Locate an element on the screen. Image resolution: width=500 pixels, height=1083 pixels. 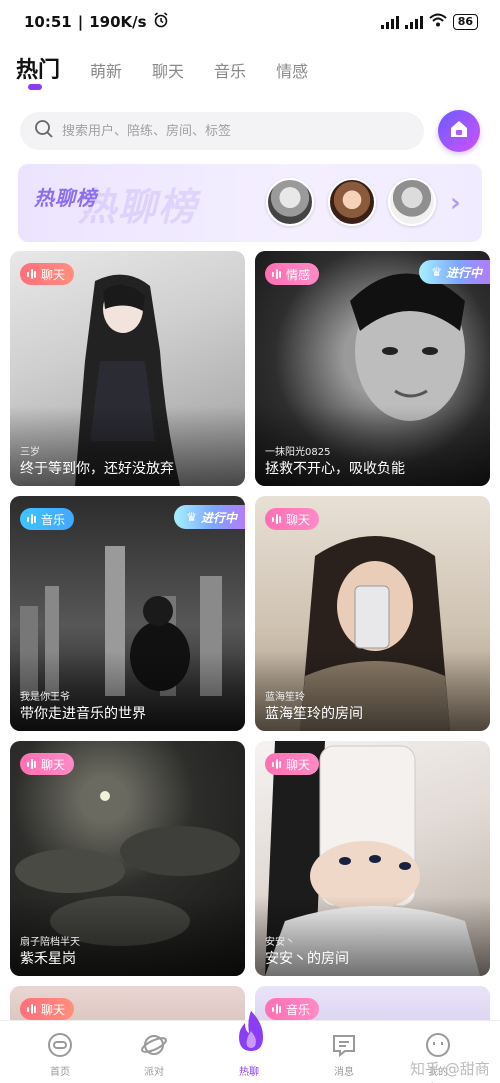
battery-indicator: 86 is located at coordinates (465, 22).